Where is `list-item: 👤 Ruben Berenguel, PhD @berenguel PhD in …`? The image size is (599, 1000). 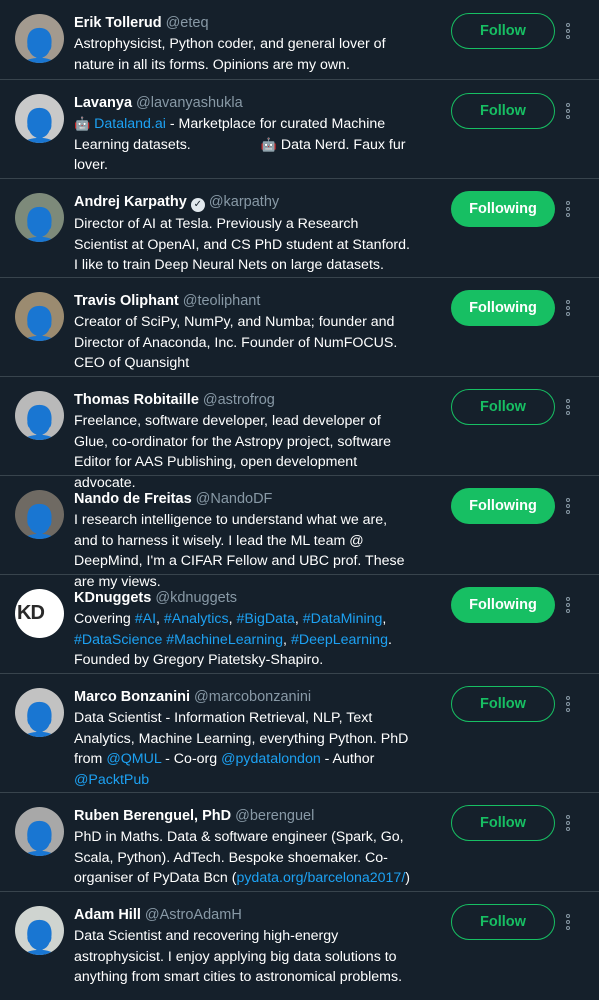 list-item: 👤 Ruben Berenguel, PhD @berenguel PhD in … is located at coordinates (299, 842).